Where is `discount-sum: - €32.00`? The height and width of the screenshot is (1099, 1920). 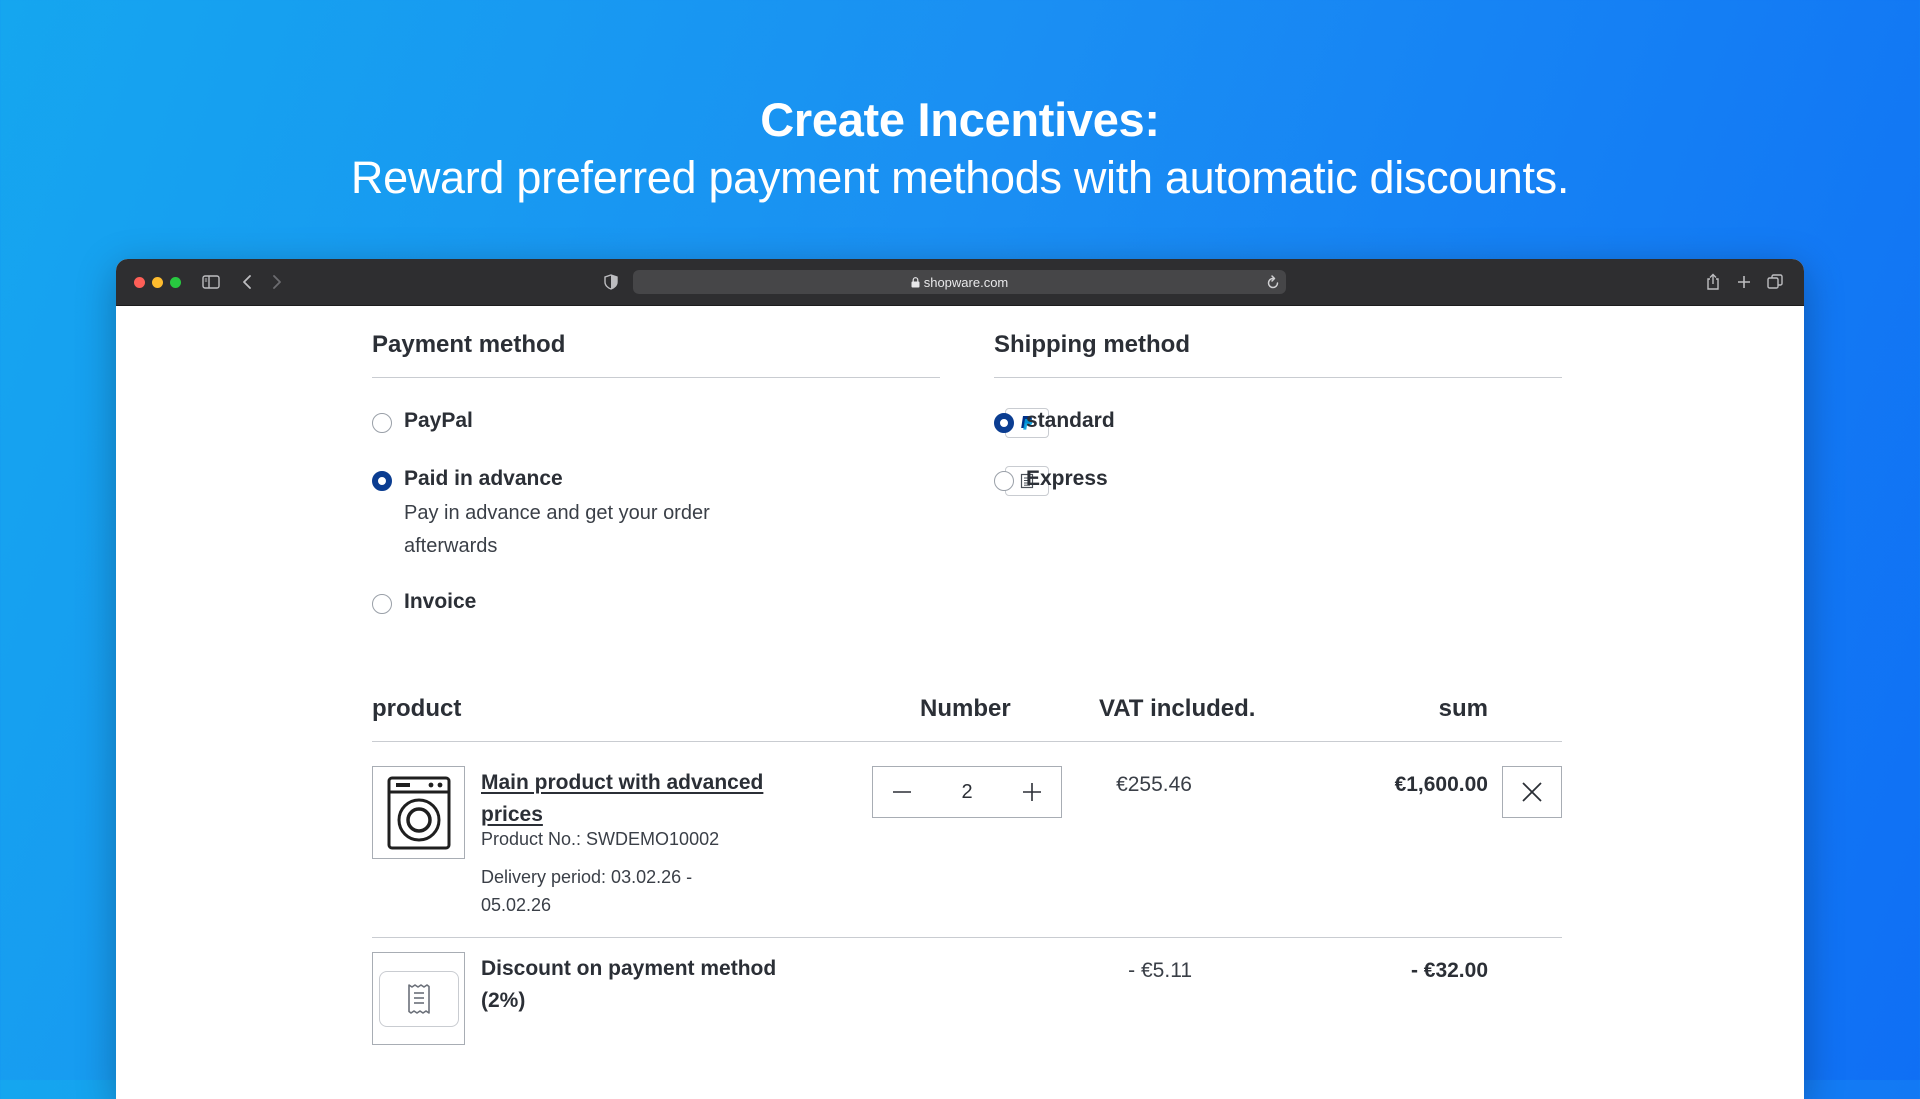 discount-sum: - €32.00 is located at coordinates (1449, 970).